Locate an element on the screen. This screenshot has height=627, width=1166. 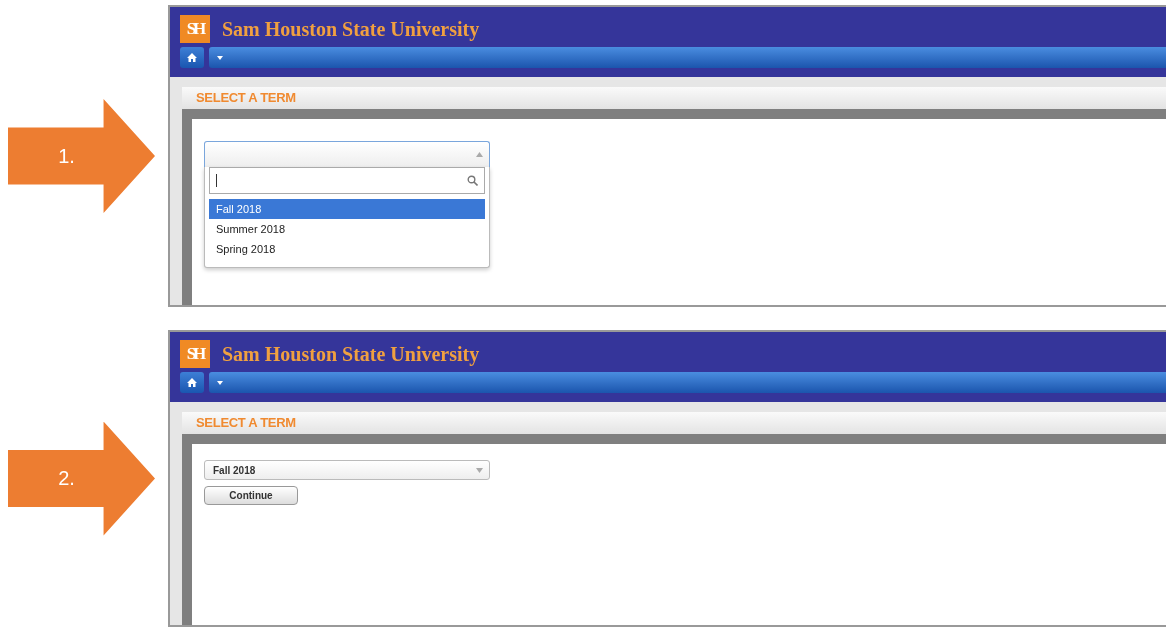
step-number: 2. is located at coordinates (66, 478).